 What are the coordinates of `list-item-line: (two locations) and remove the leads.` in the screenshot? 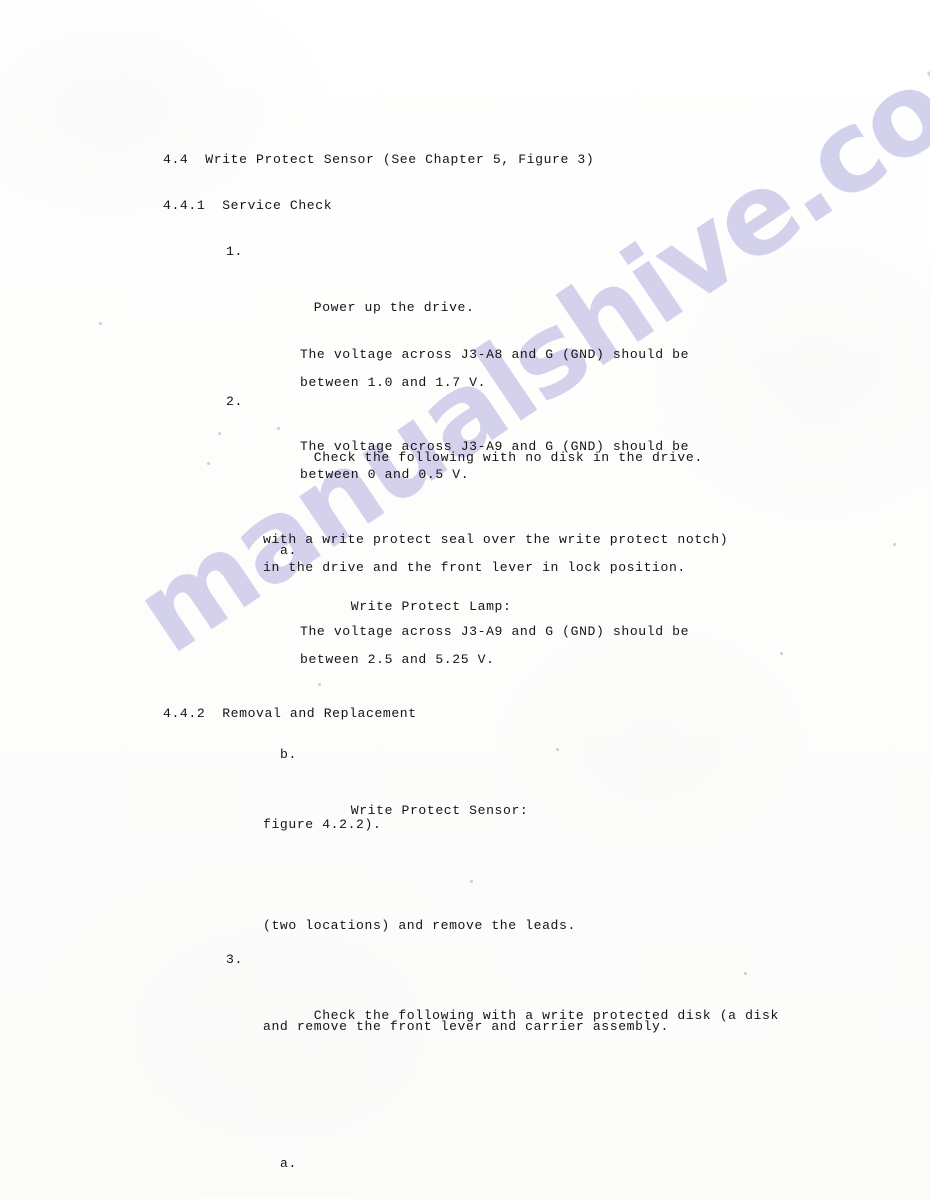 It's located at (419, 925).